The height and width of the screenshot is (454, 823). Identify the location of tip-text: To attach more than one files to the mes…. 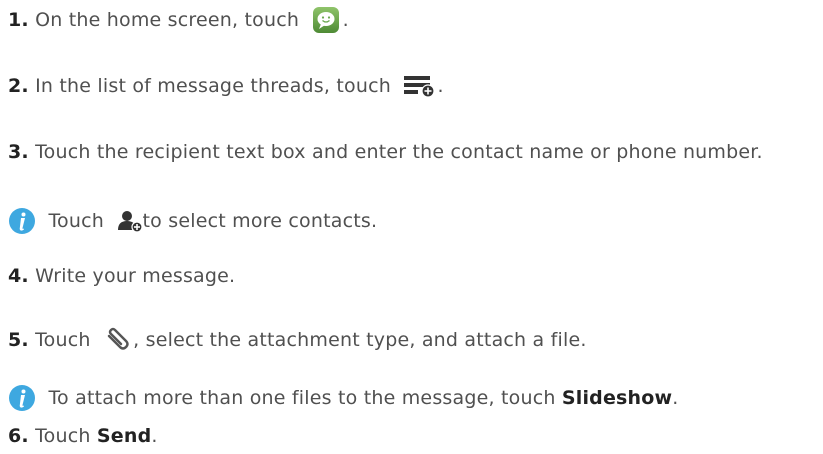
(302, 398).